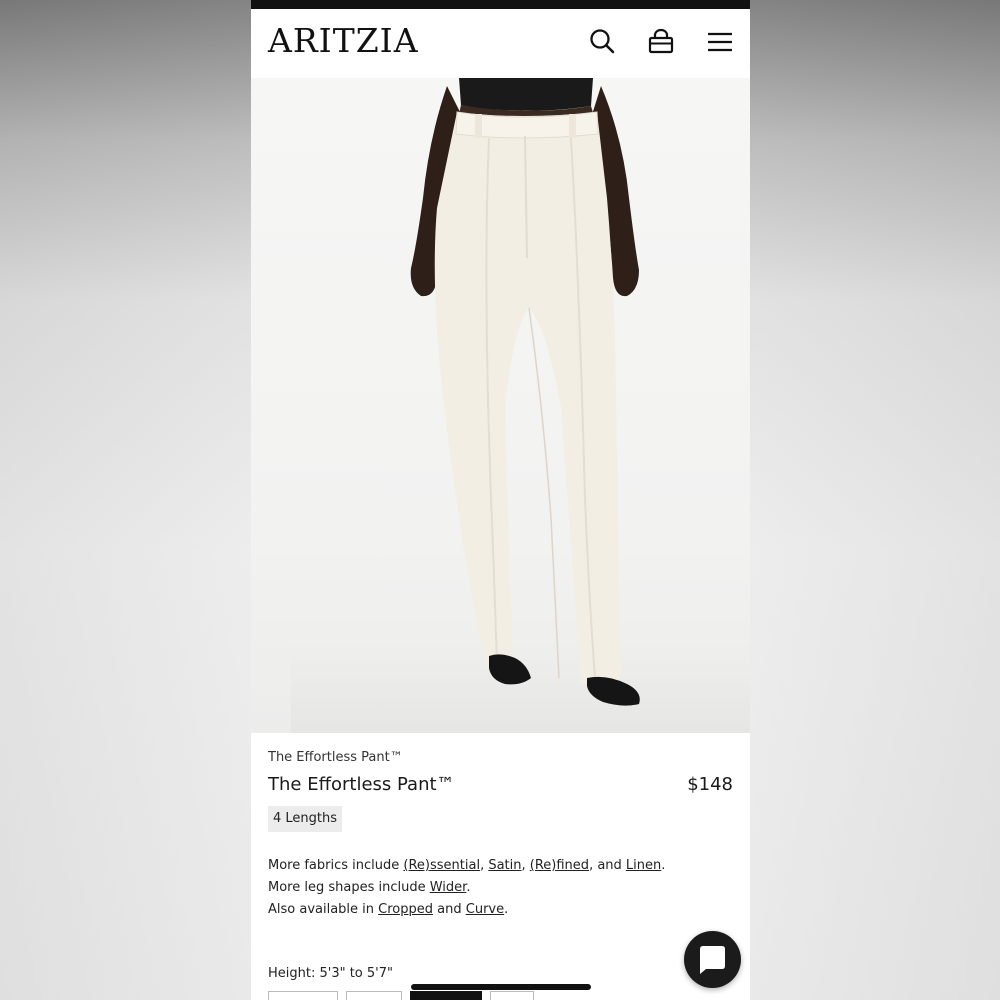  What do you see at coordinates (405, 909) in the screenshot?
I see `also-link-cropped: Cropped` at bounding box center [405, 909].